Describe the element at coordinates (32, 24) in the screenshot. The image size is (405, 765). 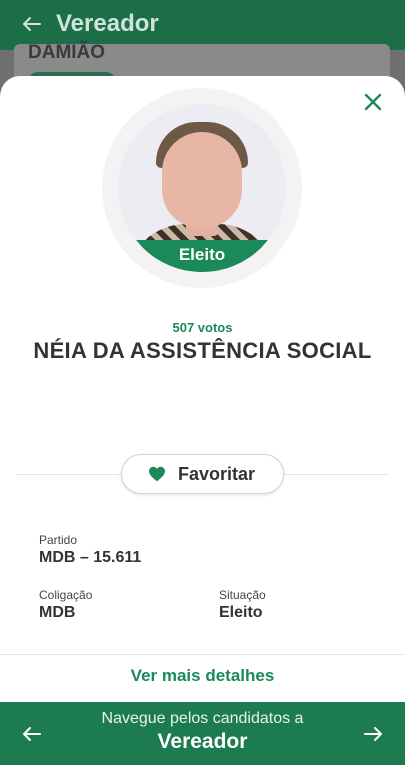
I see `back-arrow-icon` at that location.